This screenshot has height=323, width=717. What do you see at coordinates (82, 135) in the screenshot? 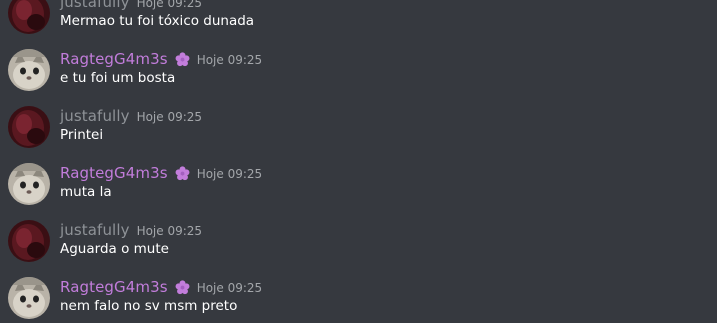
I see `message-text: Printei` at bounding box center [82, 135].